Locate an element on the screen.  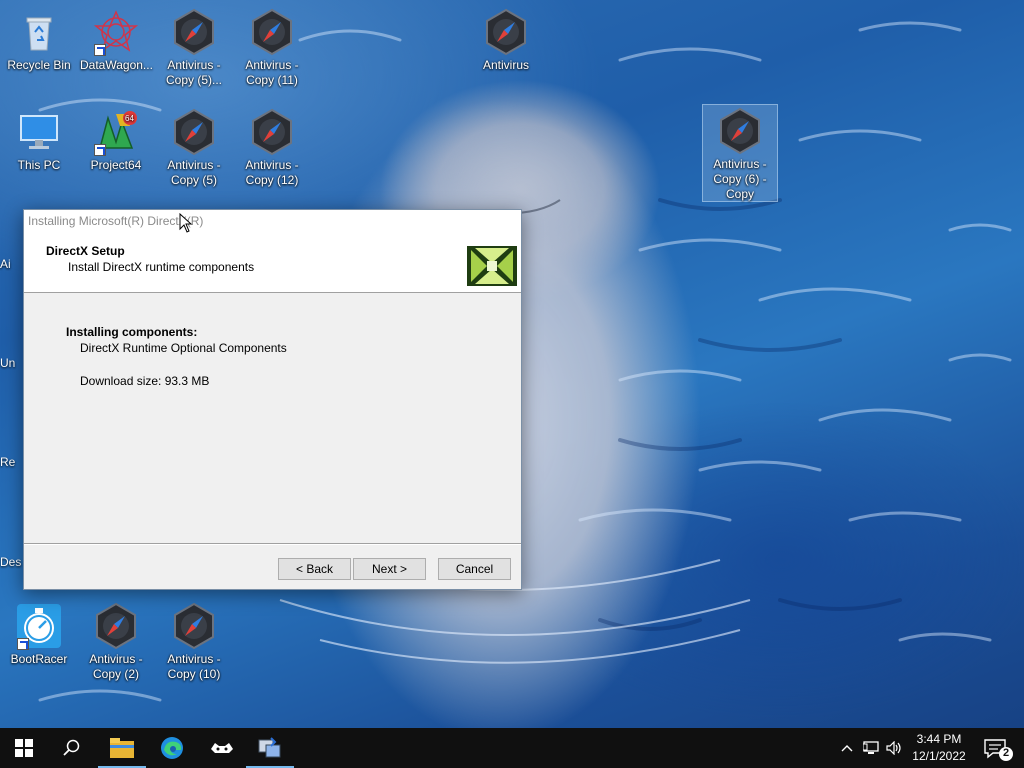
dialog-titlebar: Installing Microsoft(R) DirectX(R) is located at coordinates (272, 221).